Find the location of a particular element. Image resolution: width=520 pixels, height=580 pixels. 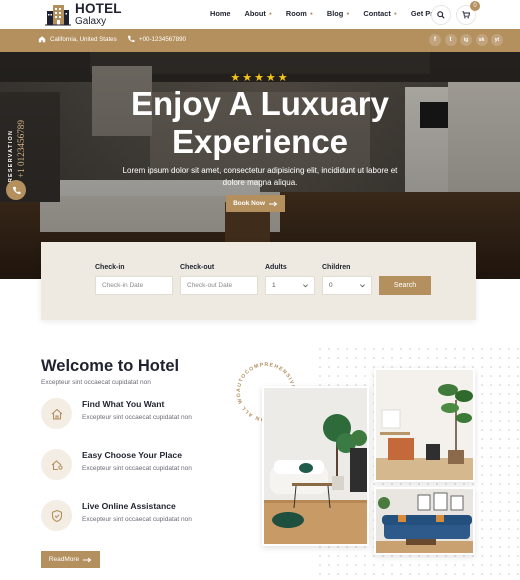

children-value: 0 is located at coordinates (331, 285).